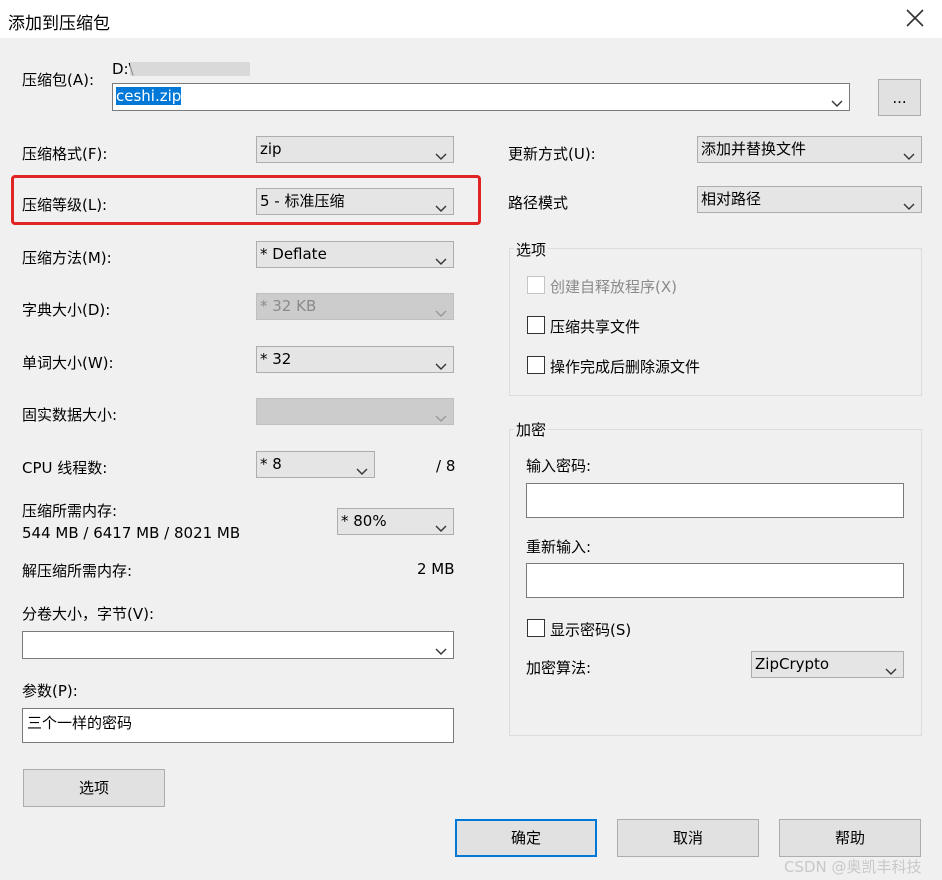 The height and width of the screenshot is (880, 942). I want to click on volume-label: 分卷大小，字节(V):, so click(88, 614).